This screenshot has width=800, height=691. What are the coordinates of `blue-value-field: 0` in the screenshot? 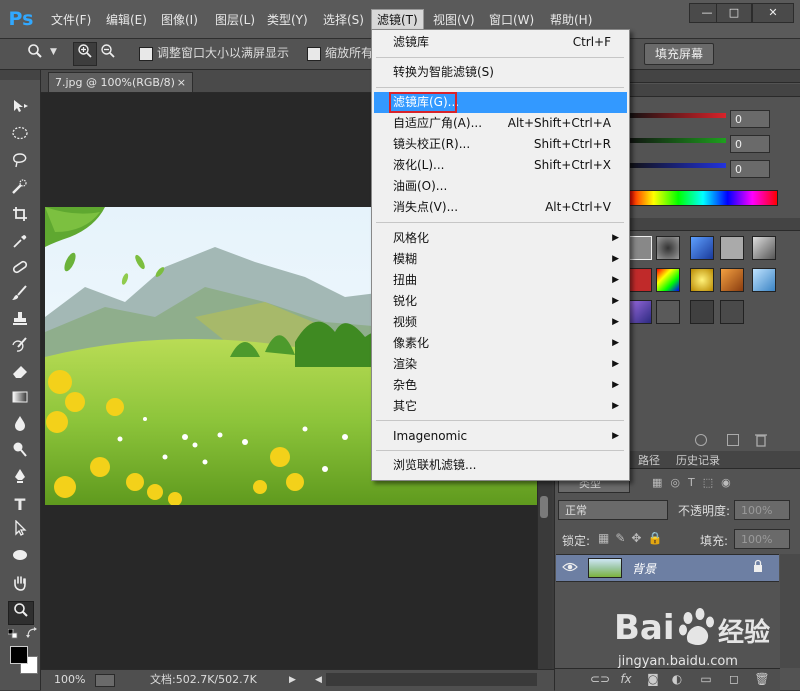 It's located at (750, 169).